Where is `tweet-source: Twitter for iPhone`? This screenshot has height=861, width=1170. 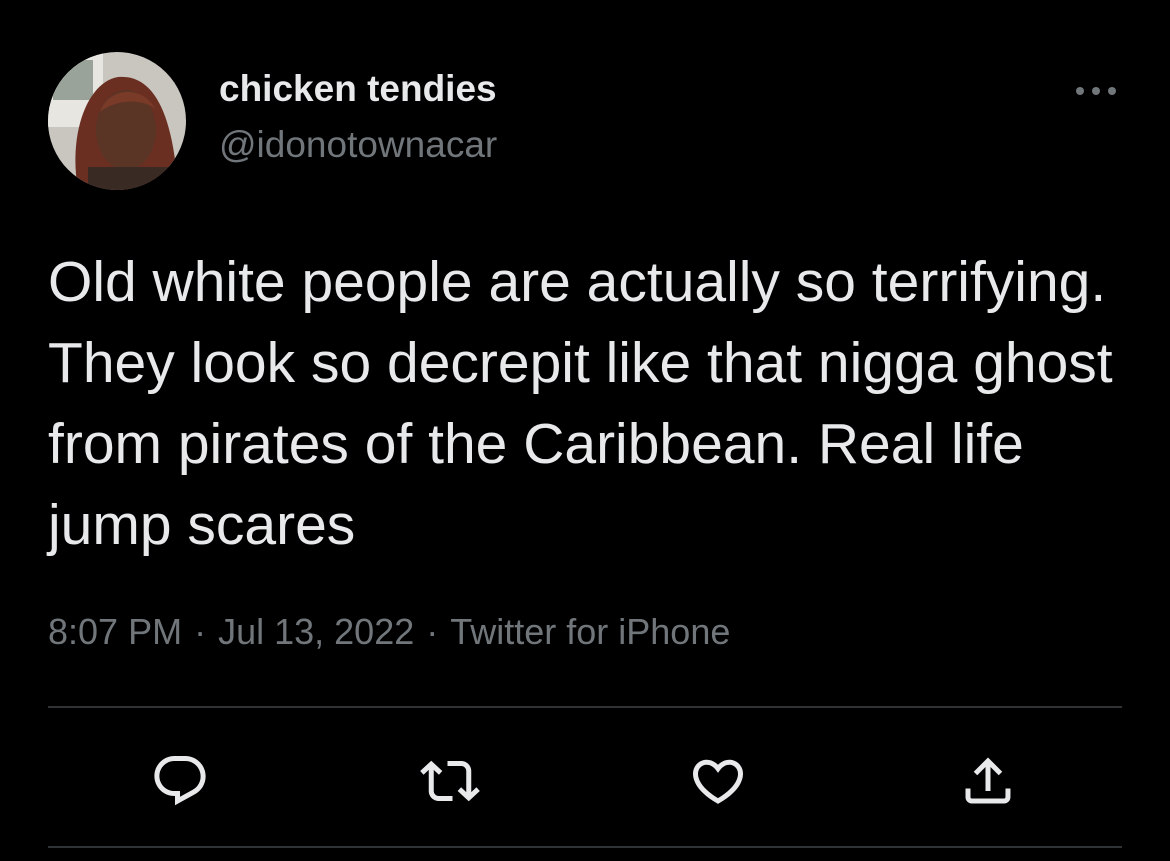
tweet-source: Twitter for iPhone is located at coordinates (590, 631).